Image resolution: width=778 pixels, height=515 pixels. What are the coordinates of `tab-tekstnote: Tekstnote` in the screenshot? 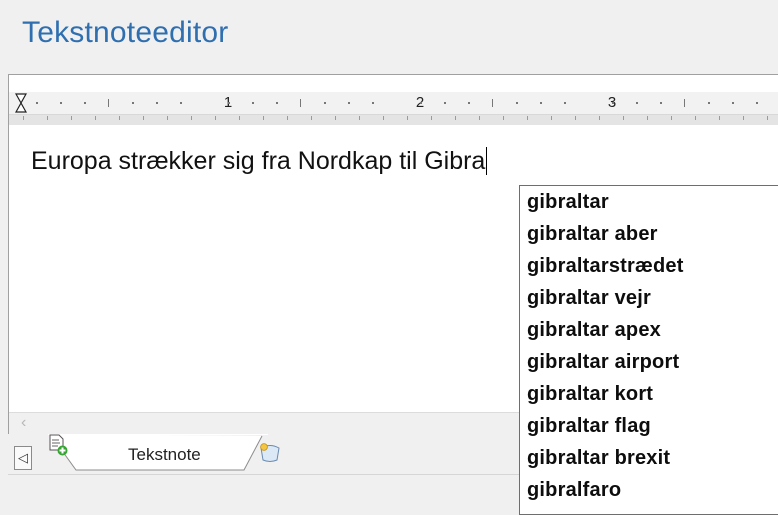 It's located at (158, 454).